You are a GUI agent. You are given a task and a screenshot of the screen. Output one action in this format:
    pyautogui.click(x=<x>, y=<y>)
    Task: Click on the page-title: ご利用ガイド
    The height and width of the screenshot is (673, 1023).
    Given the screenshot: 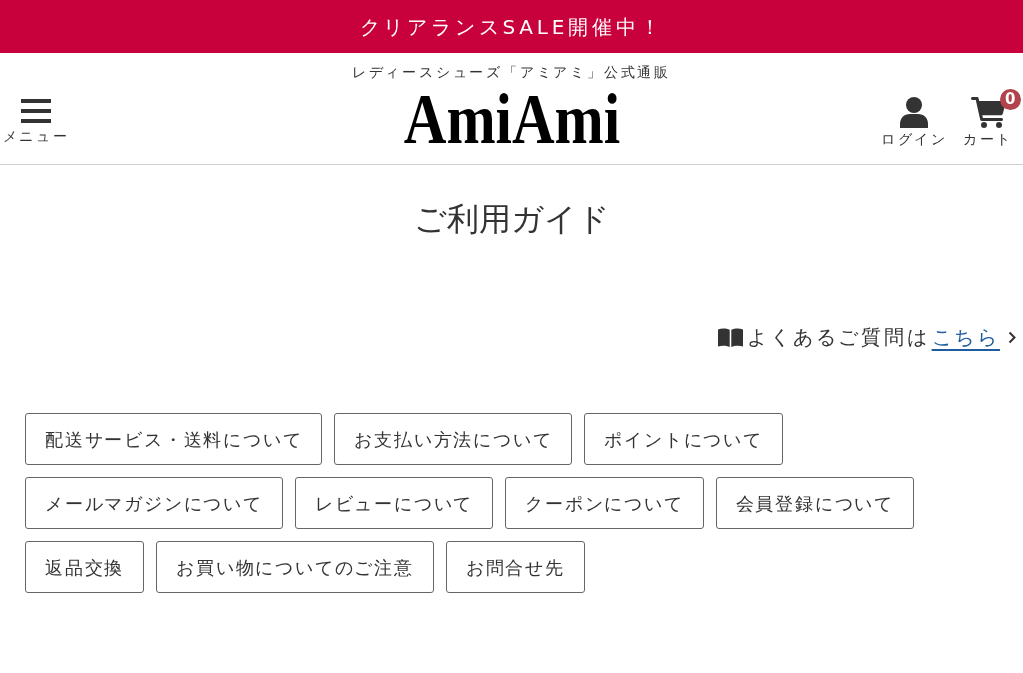 What is the action you would take?
    pyautogui.click(x=511, y=219)
    